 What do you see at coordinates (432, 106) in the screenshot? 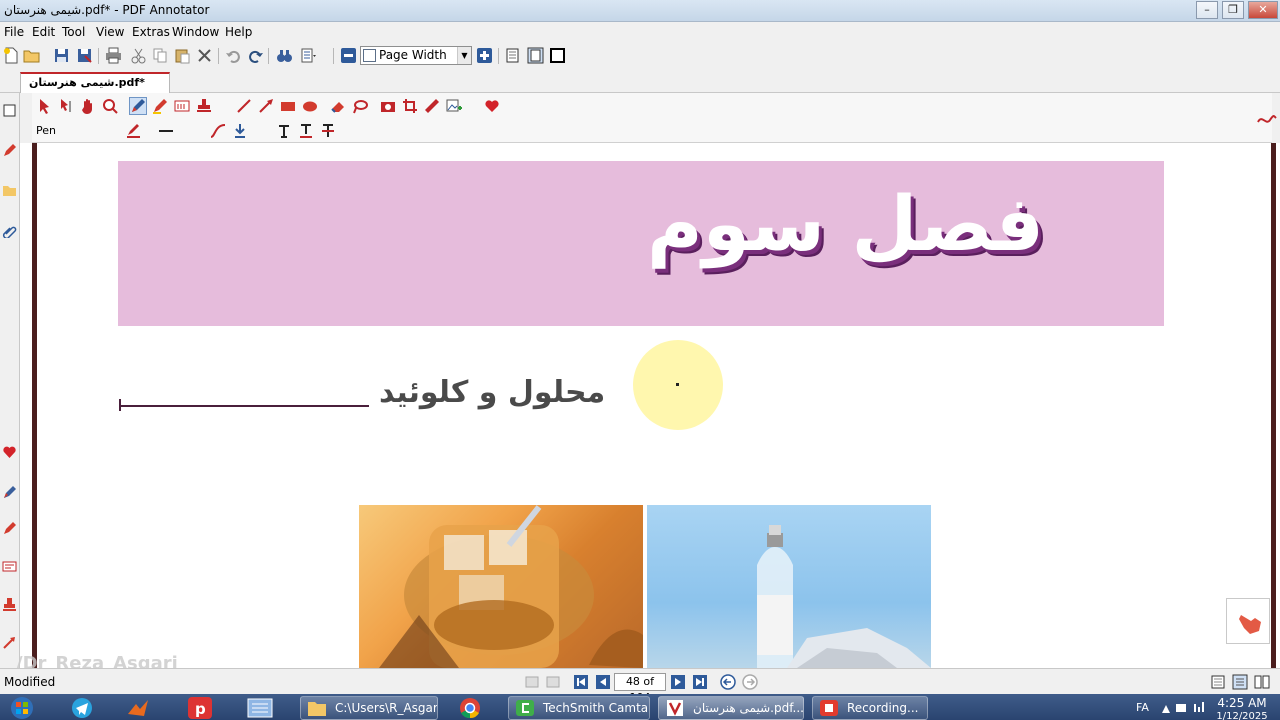
I see `ruler-icon` at bounding box center [432, 106].